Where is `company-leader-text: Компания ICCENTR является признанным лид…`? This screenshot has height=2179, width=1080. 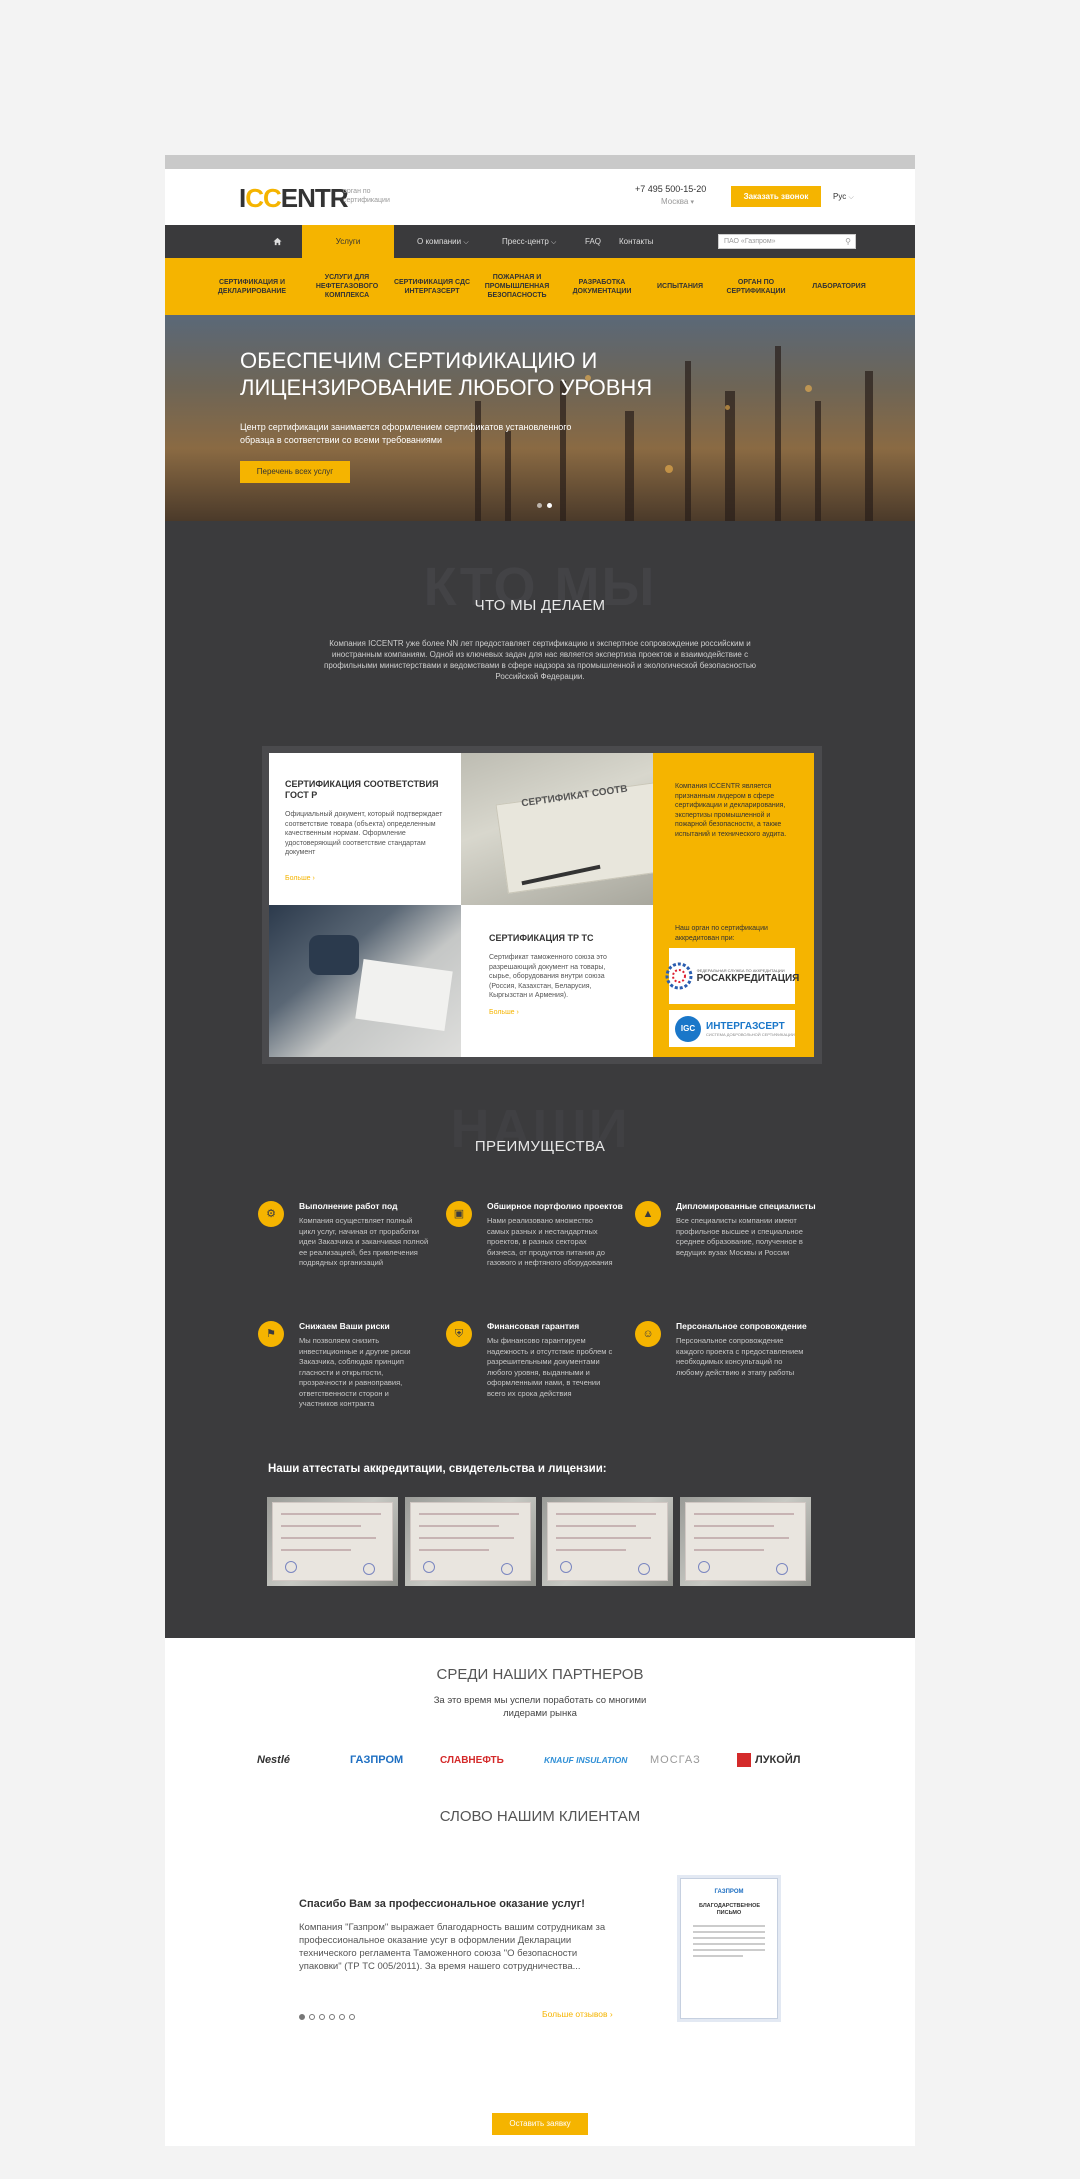 company-leader-text: Компания ICCENTR является признанным лид… is located at coordinates (731, 810).